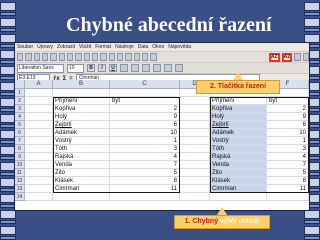 This screenshot has width=320, height=240. What do you see at coordinates (305, 57) in the screenshot?
I see `draw-icon` at bounding box center [305, 57].